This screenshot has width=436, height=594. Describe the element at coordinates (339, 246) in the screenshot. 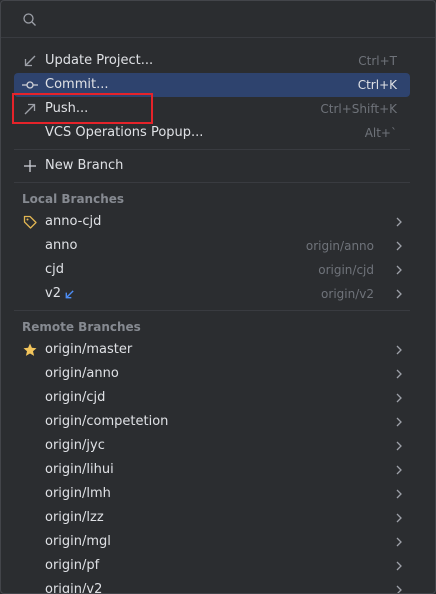

I see `tracked-remote: origin/anno` at that location.